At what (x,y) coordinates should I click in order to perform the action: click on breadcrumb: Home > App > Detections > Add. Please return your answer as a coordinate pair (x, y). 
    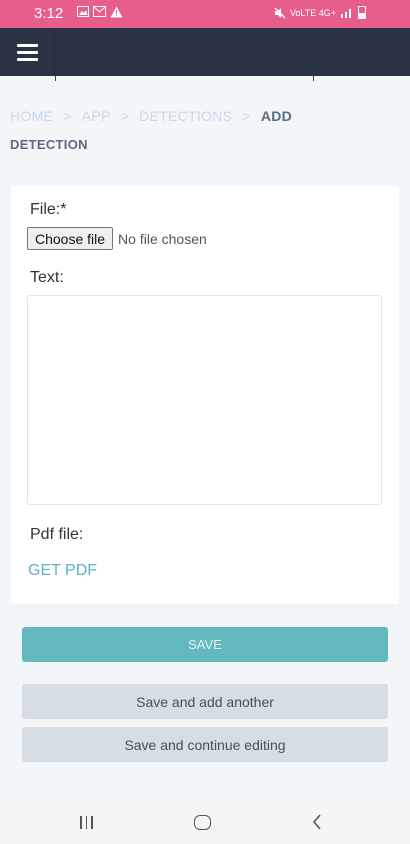
    Looking at the image, I should click on (205, 116).